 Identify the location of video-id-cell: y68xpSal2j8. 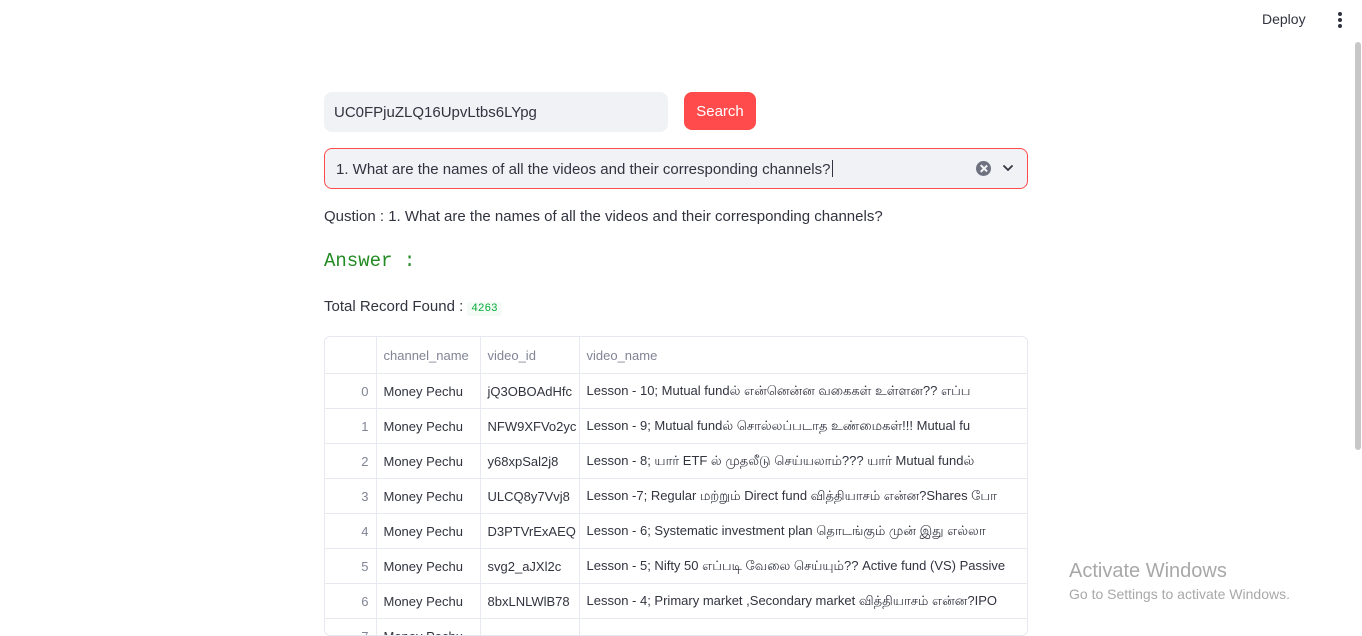
(529, 461).